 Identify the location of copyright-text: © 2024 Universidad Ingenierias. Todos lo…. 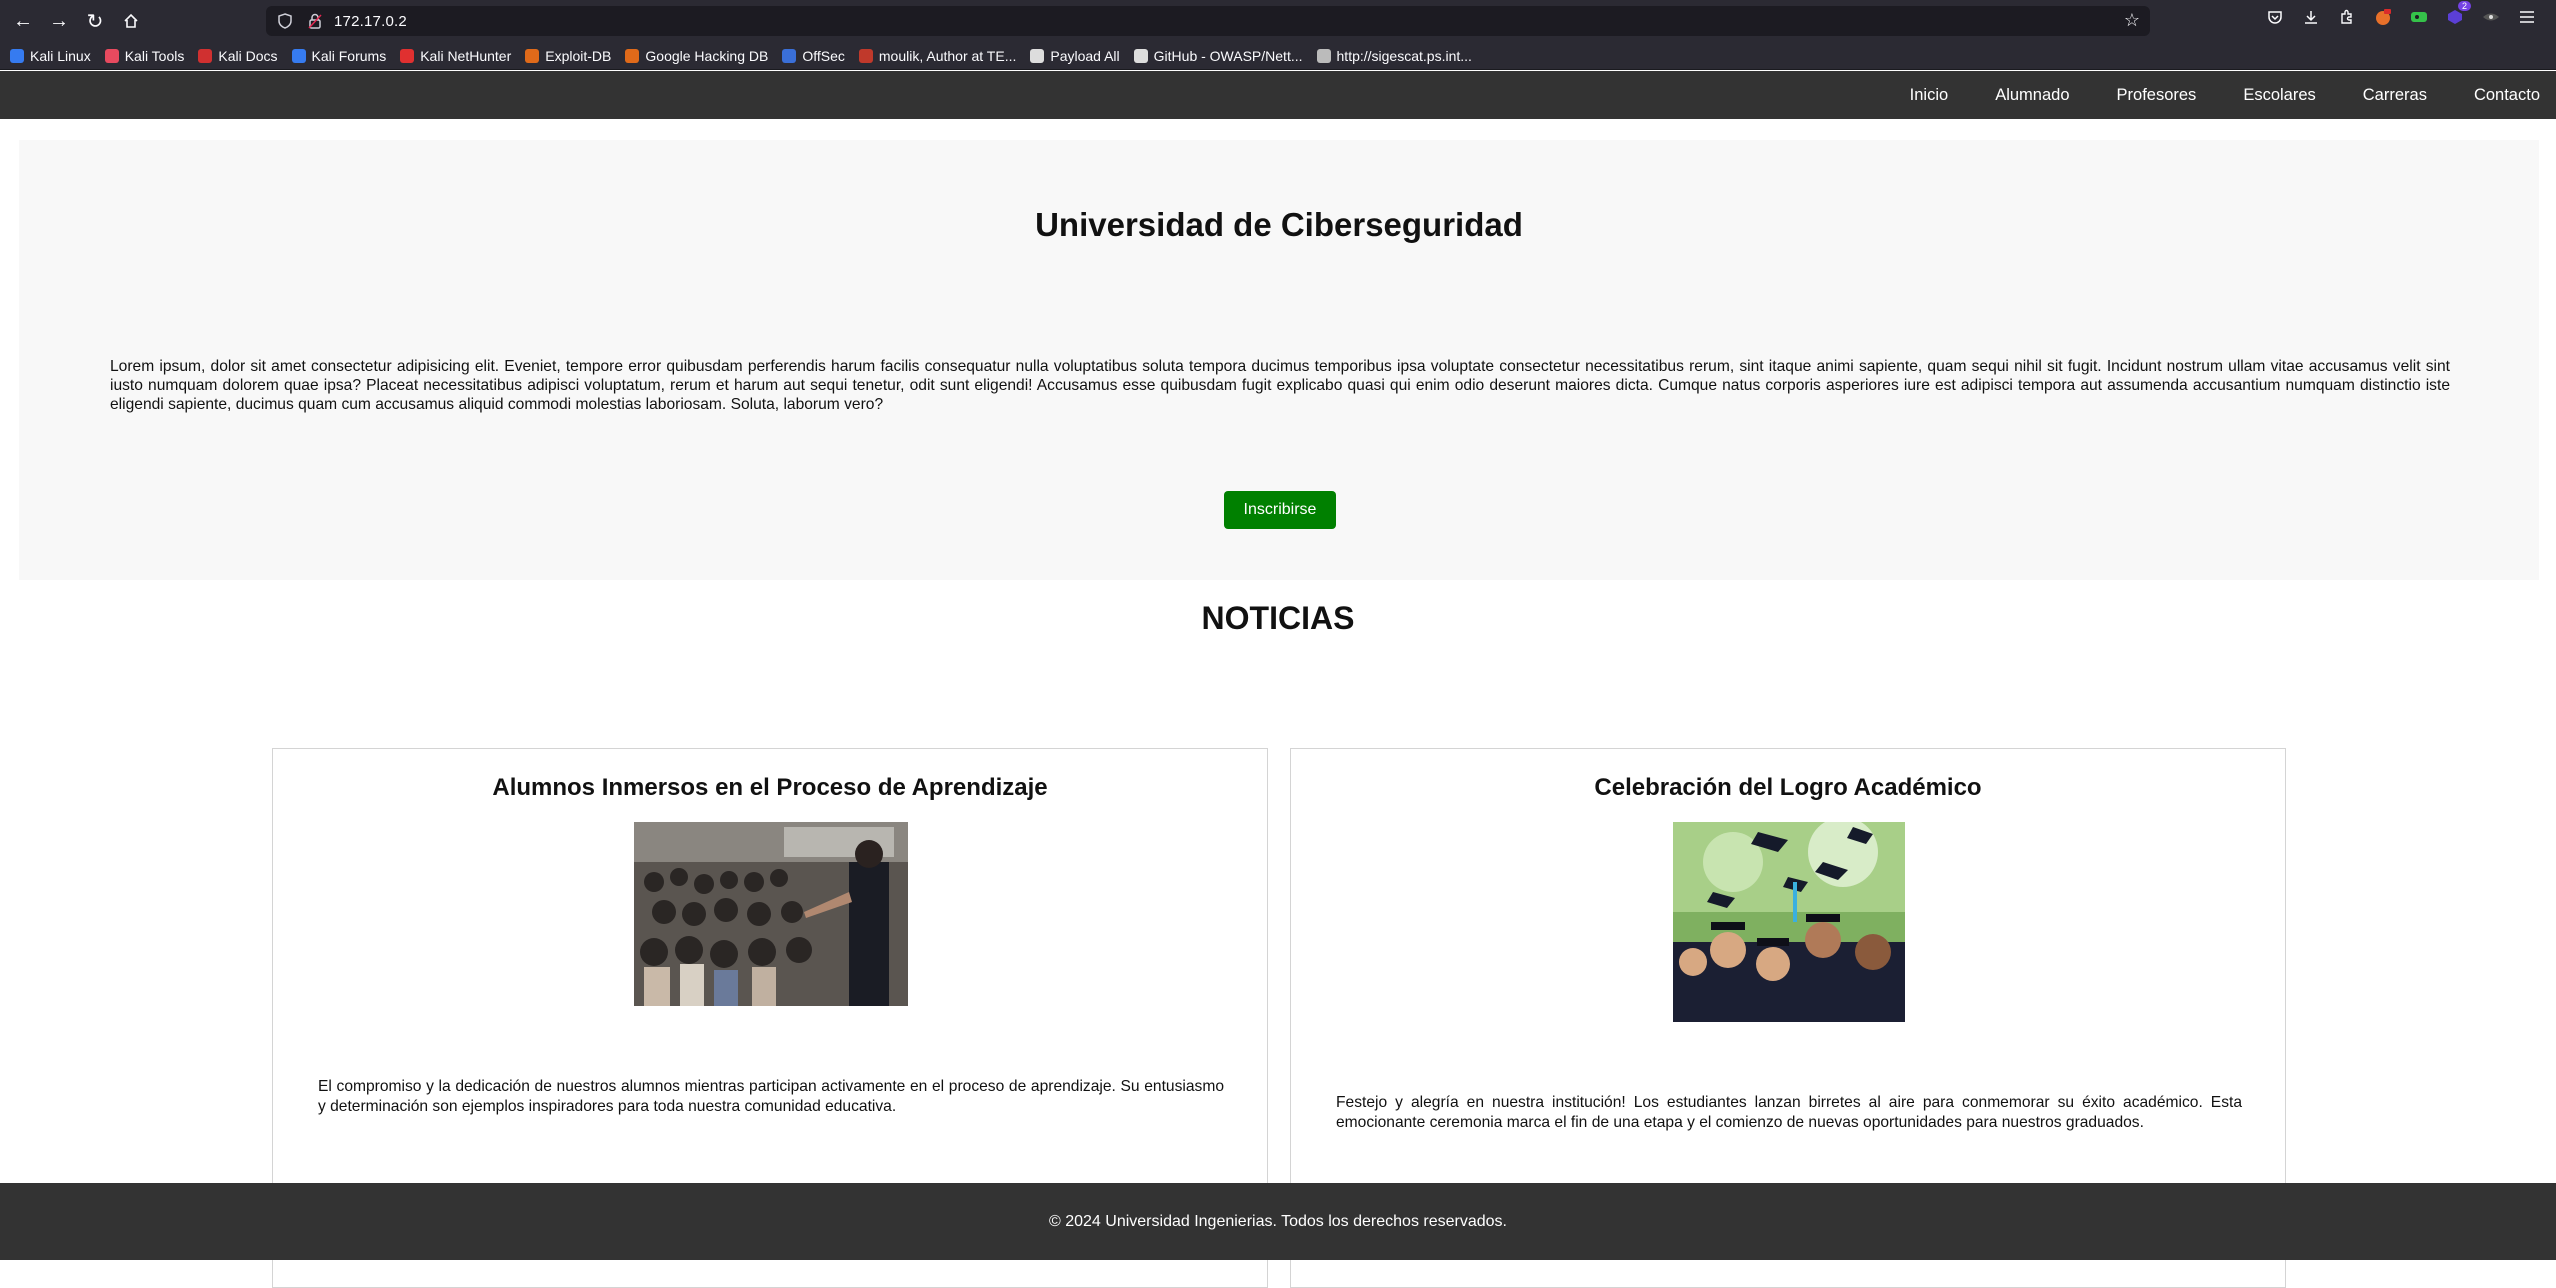
(1278, 1221).